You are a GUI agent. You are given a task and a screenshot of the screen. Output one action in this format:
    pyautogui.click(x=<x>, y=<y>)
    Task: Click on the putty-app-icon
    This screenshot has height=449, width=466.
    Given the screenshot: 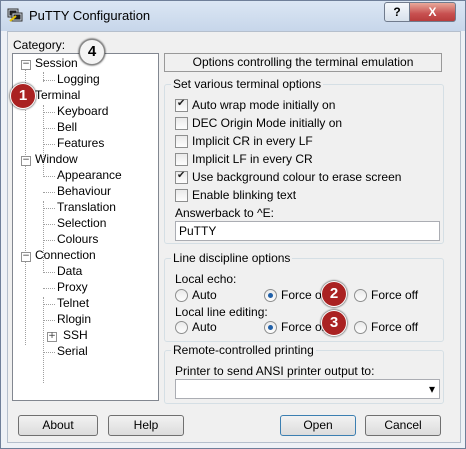 What is the action you would take?
    pyautogui.click(x=15, y=15)
    